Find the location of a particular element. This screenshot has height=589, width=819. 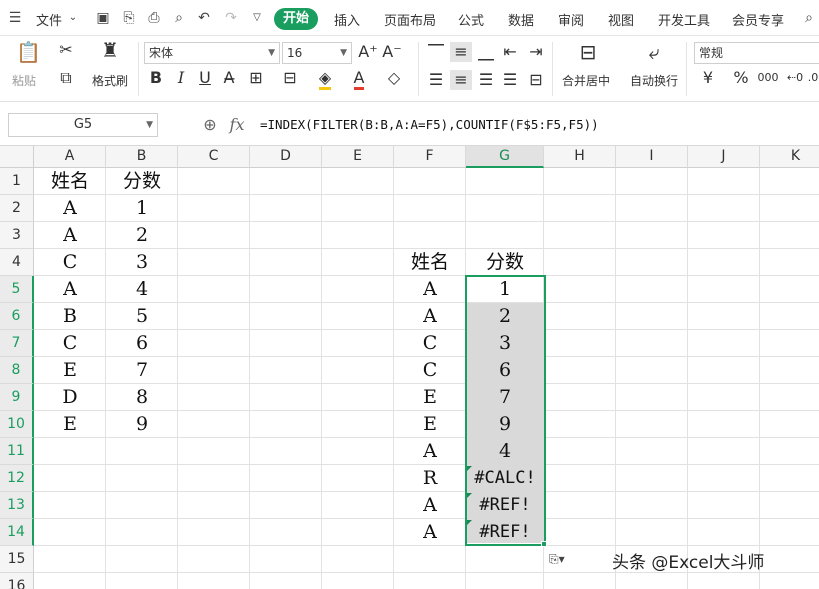

column-header-b: B is located at coordinates (142, 157).